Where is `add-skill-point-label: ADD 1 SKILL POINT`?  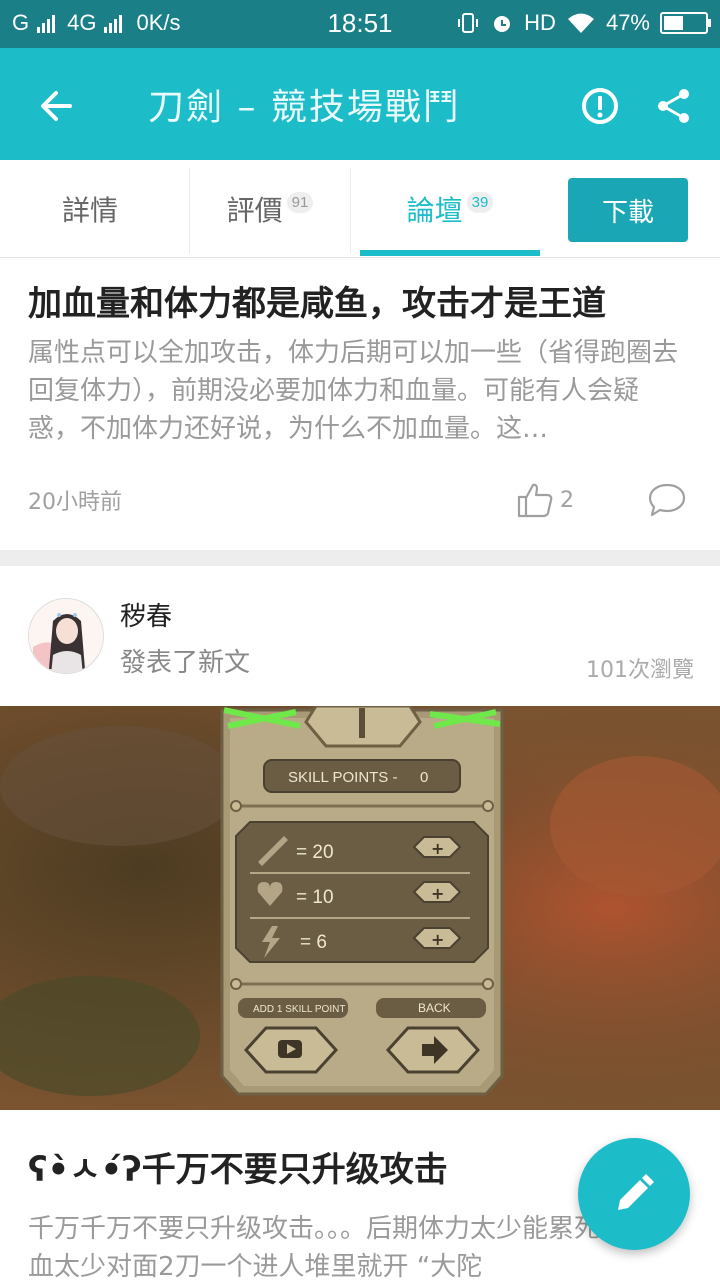 add-skill-point-label: ADD 1 SKILL POINT is located at coordinates (299, 1009).